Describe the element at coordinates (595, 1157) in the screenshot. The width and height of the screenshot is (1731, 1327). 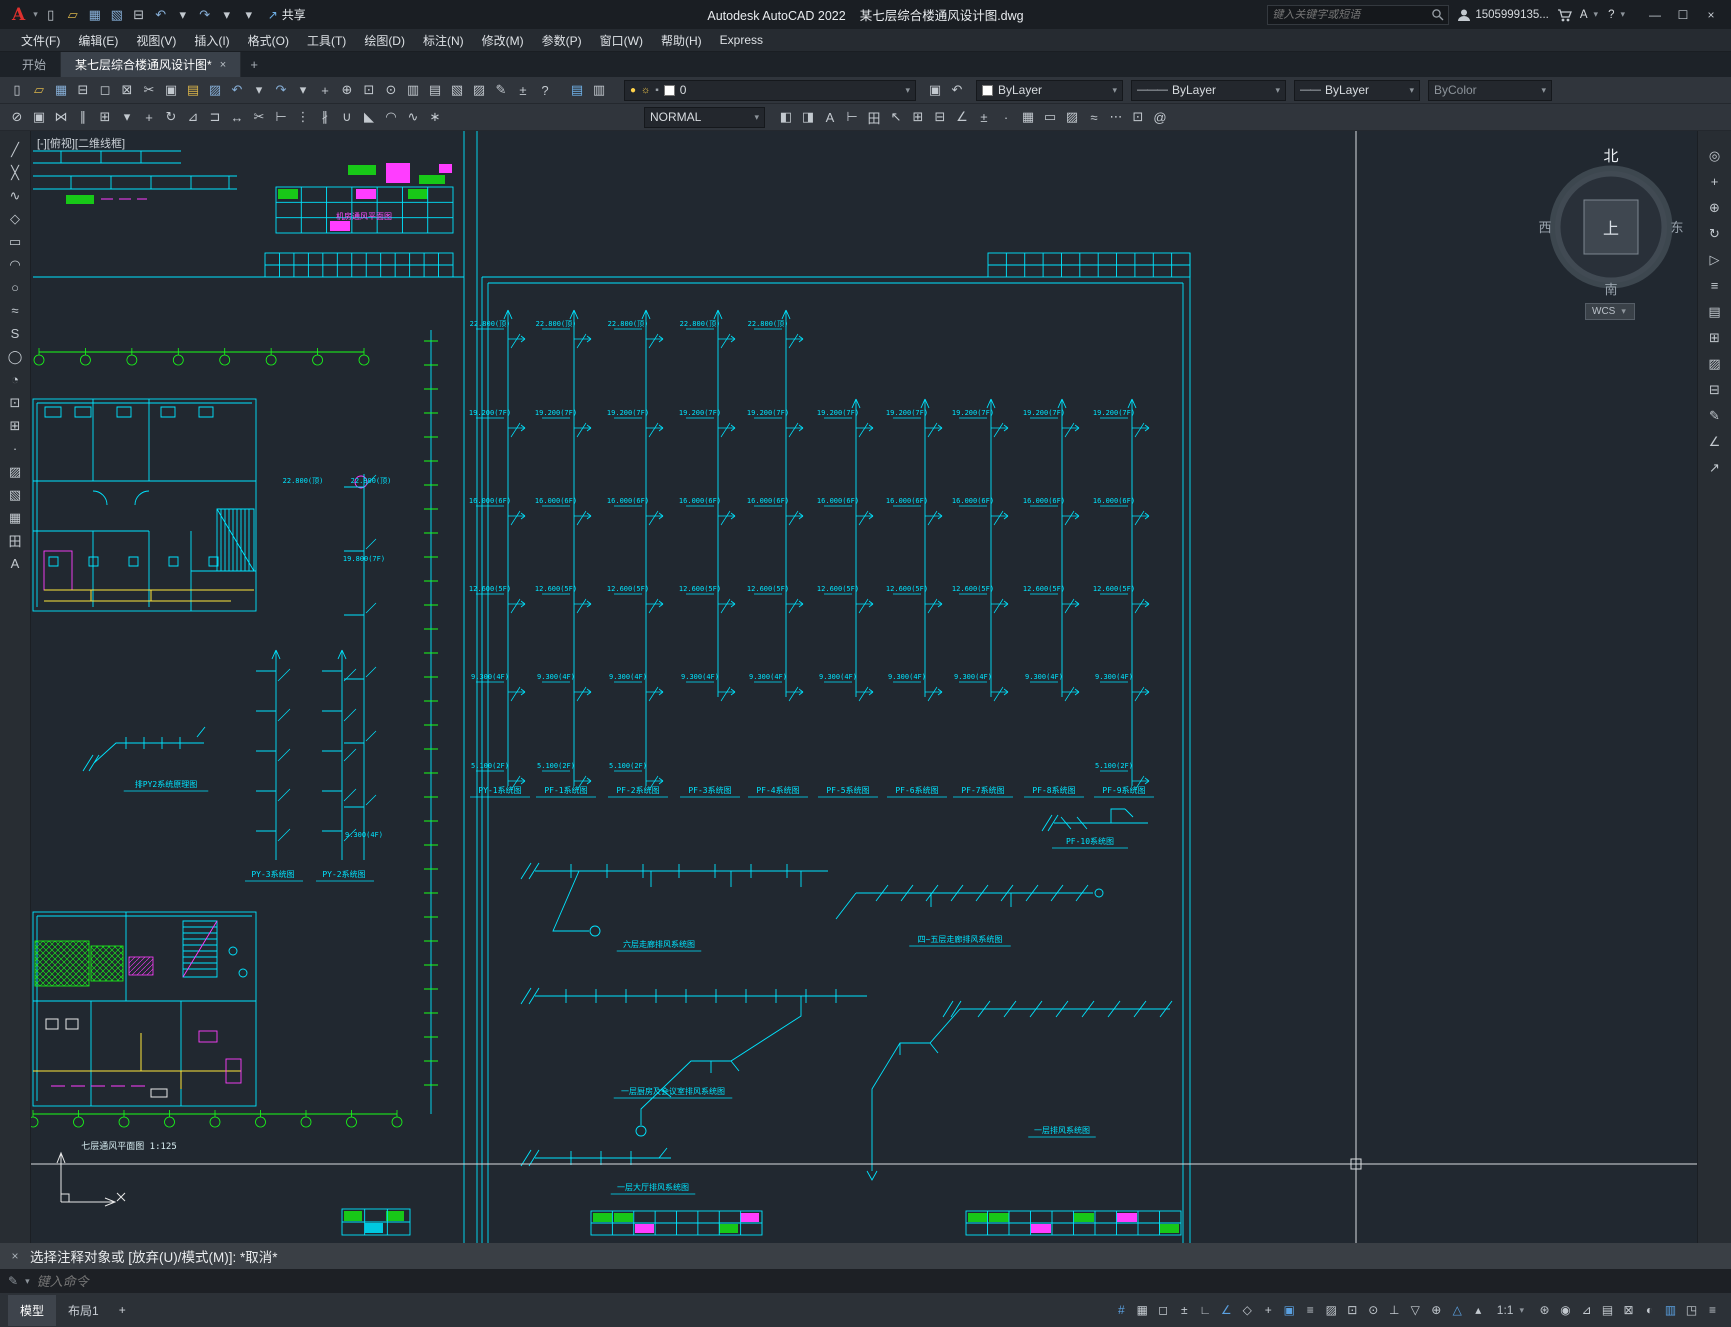
I see `system-e` at that location.